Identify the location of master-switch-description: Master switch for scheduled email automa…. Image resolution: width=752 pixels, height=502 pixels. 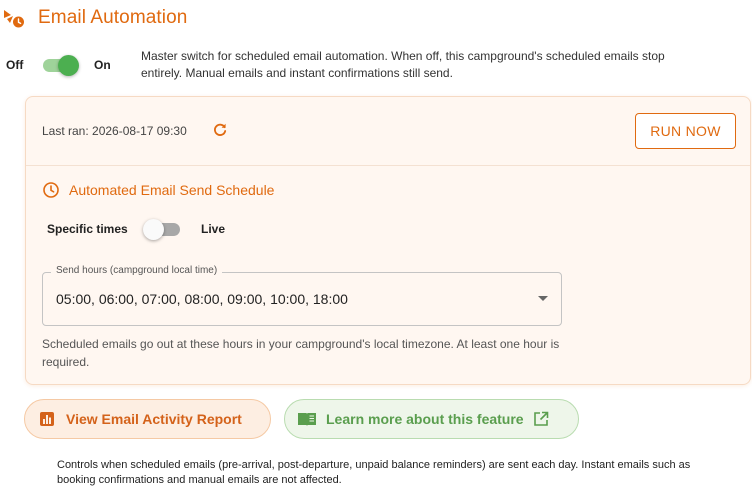
(403, 64).